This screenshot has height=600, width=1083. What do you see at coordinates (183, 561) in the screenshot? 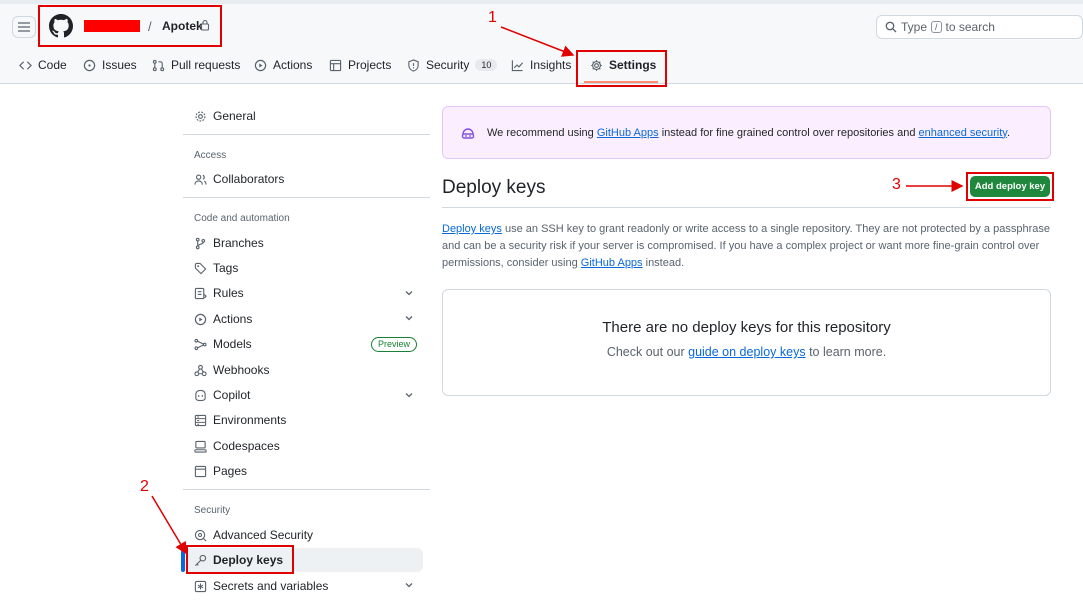
I see `selected-item-indicator` at bounding box center [183, 561].